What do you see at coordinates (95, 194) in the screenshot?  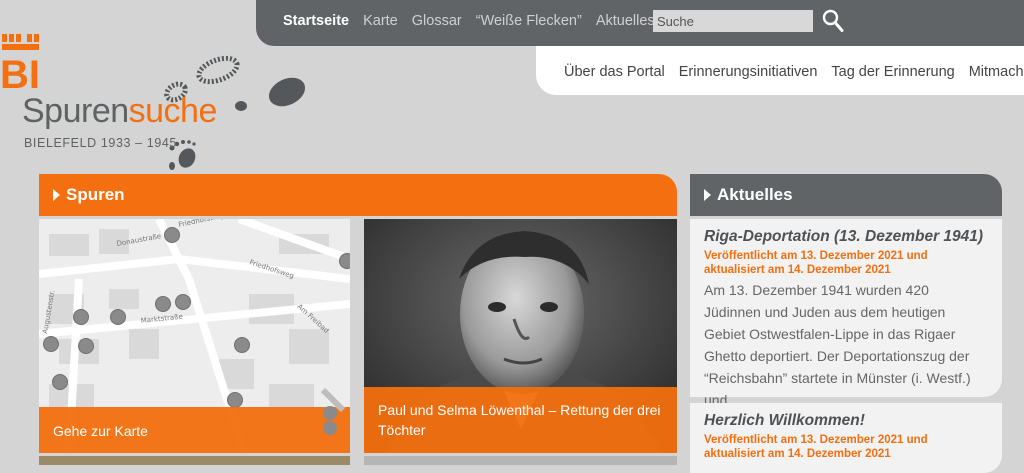 I see `spuren-title: Spuren` at bounding box center [95, 194].